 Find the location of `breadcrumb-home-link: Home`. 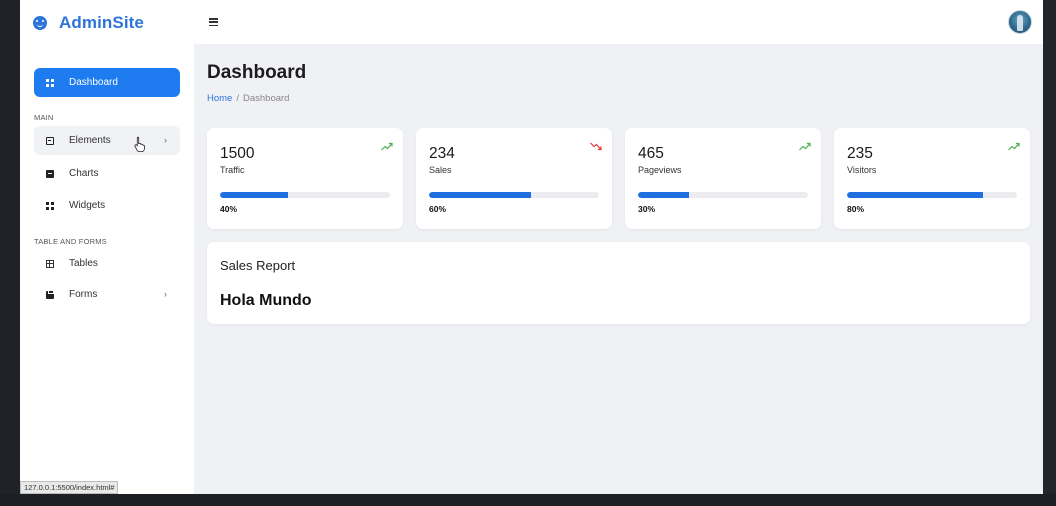

breadcrumb-home-link: Home is located at coordinates (219, 98).